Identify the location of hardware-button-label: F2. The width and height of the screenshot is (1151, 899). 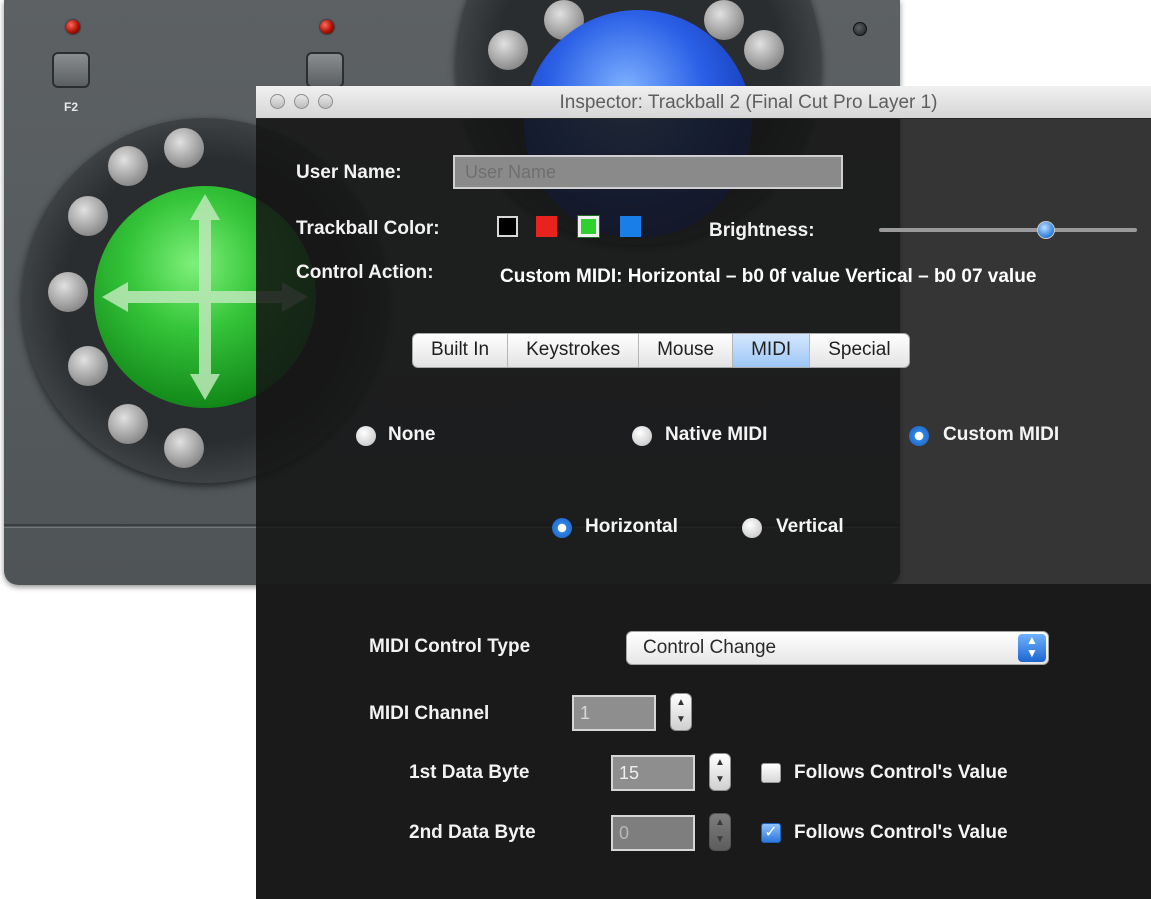
(71, 107).